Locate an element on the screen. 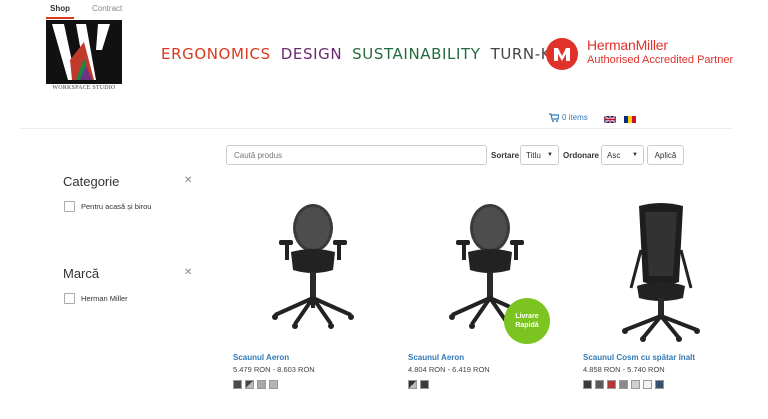 This screenshot has height=419, width=768. nav-contract: Contract is located at coordinates (107, 9).